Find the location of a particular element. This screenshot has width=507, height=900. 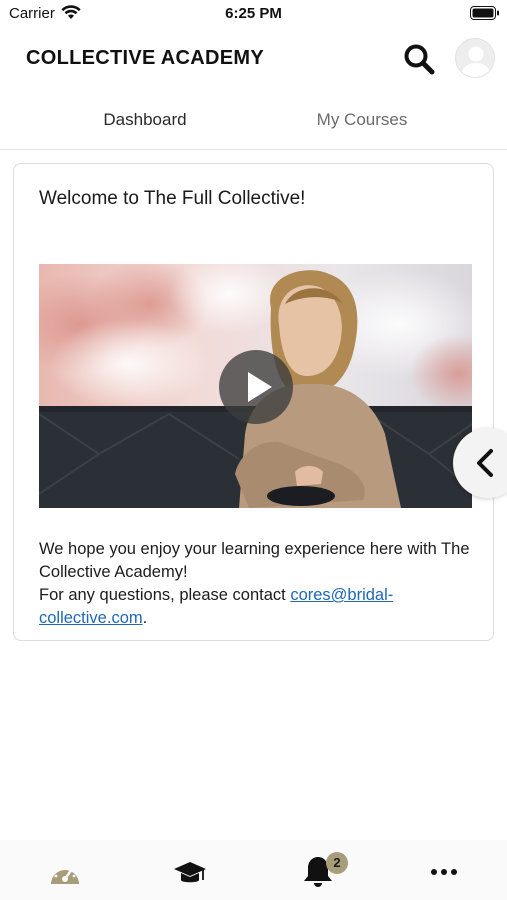

nav-dashboard is located at coordinates (65, 872).